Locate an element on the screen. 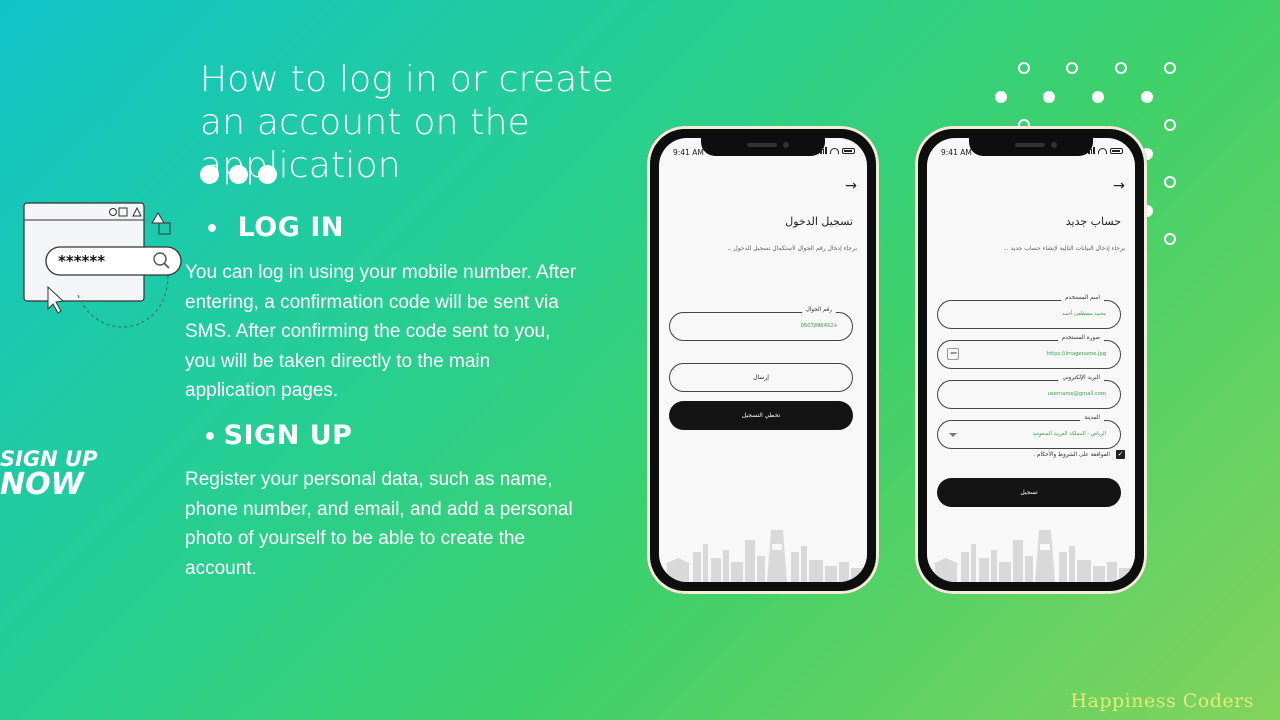  dots-decoration is located at coordinates (238, 174).